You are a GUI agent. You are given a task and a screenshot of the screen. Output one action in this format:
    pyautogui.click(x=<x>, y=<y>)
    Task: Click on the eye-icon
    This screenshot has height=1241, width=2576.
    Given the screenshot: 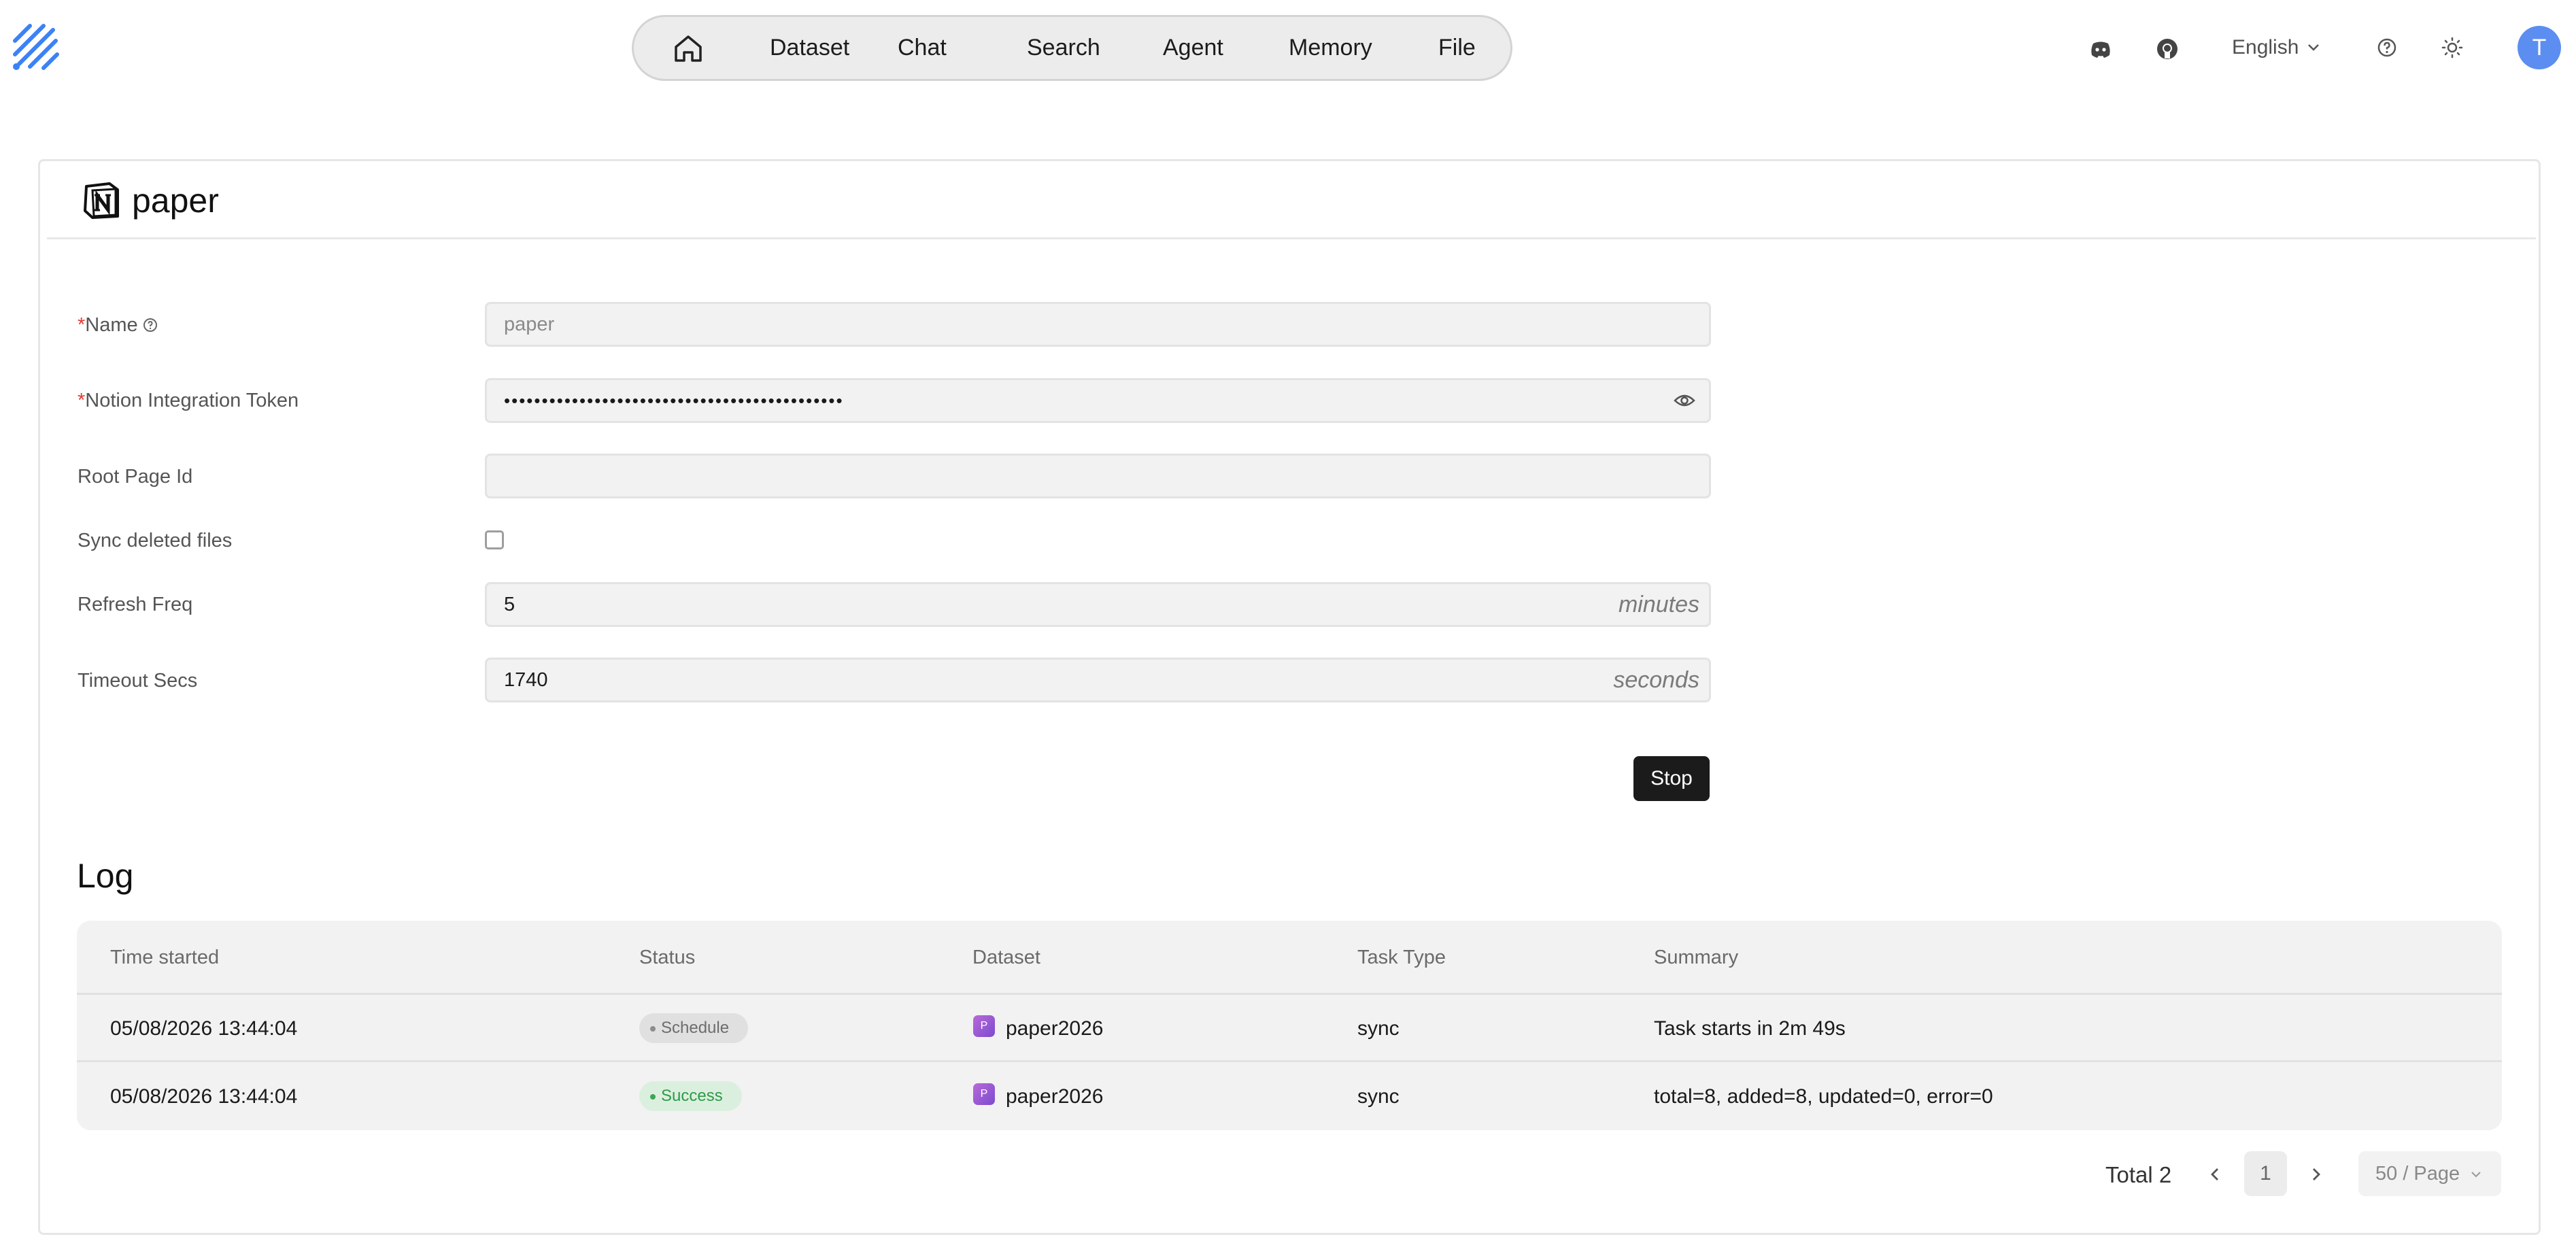 What is the action you would take?
    pyautogui.click(x=1684, y=401)
    